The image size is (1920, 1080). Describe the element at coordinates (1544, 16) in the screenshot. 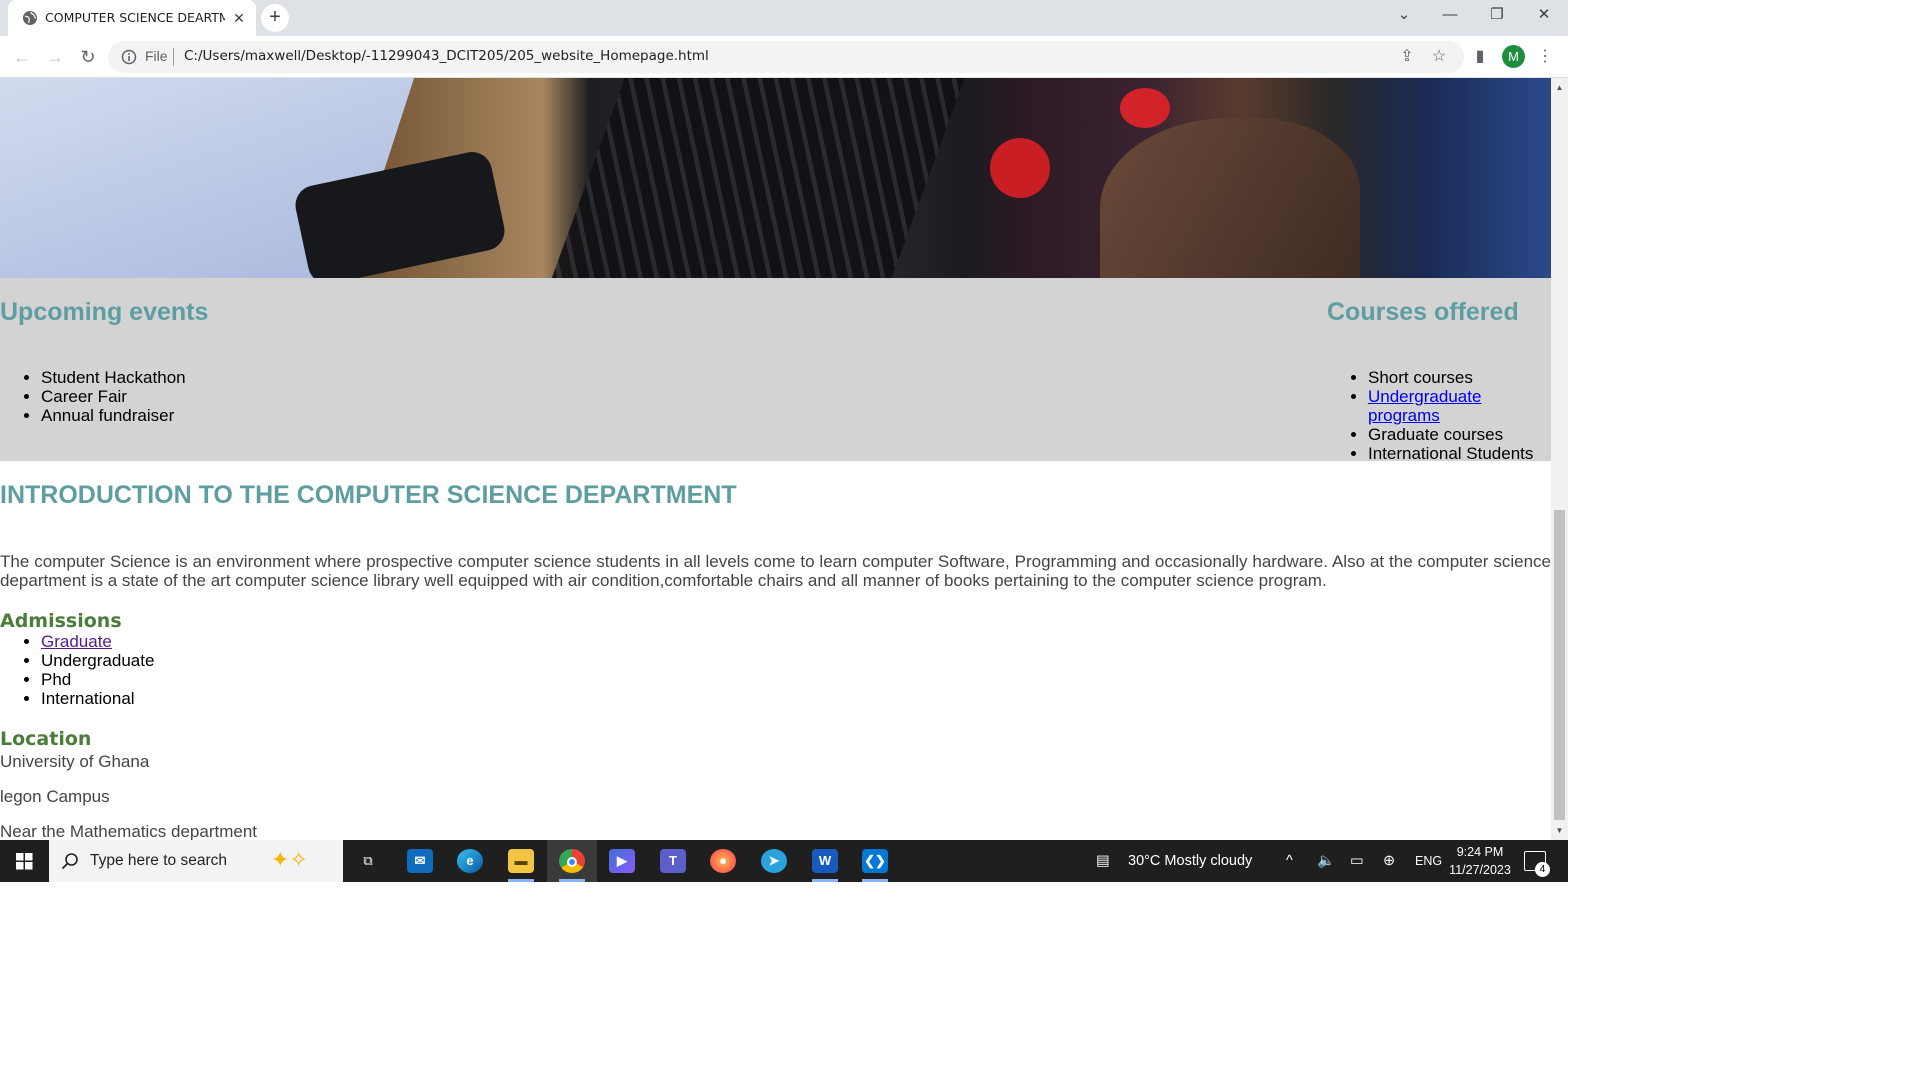

I see `close-window-button: ✕` at that location.